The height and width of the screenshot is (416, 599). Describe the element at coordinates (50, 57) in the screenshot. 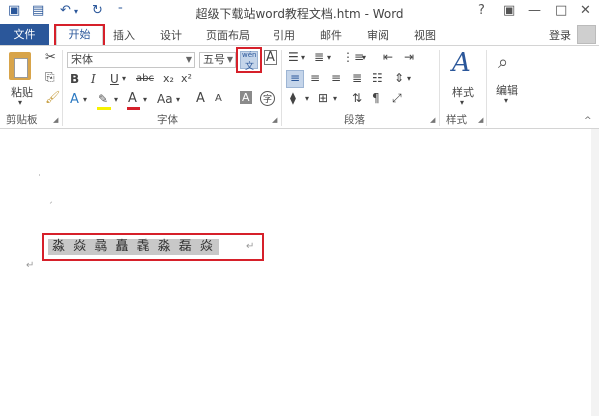

I see `cut-icon: ✂` at that location.